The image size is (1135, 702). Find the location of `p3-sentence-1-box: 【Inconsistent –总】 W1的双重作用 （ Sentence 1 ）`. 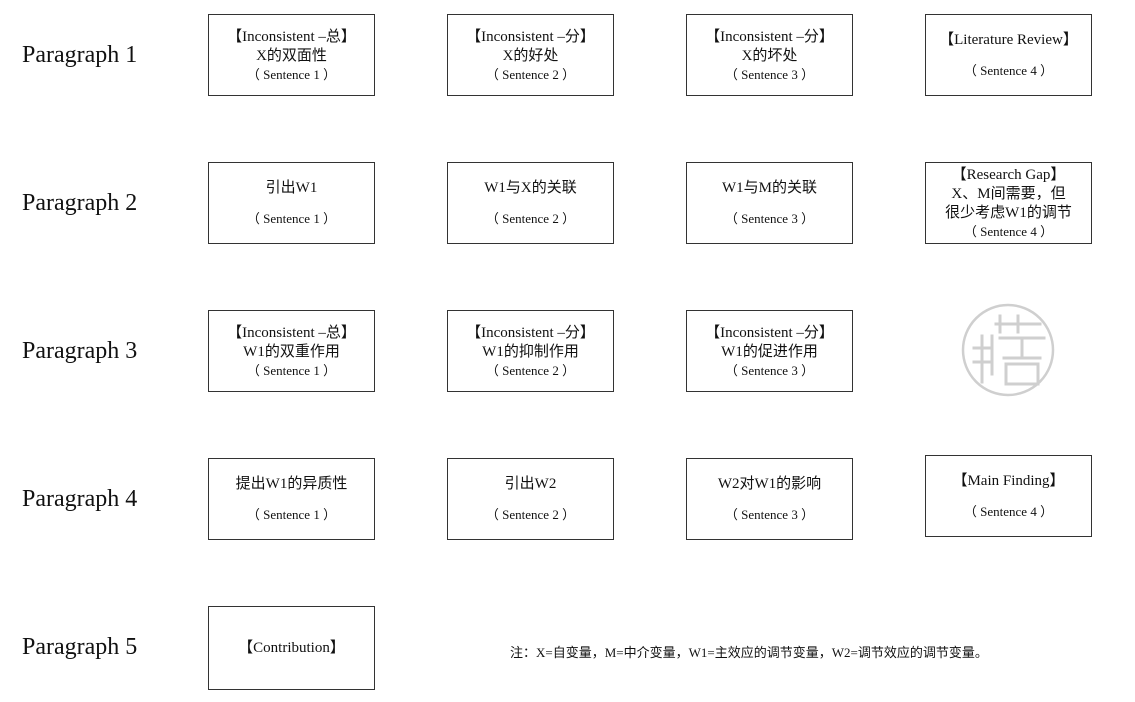

p3-sentence-1-box: 【Inconsistent –总】 W1的双重作用 （ Sentence 1 ） is located at coordinates (291, 351).